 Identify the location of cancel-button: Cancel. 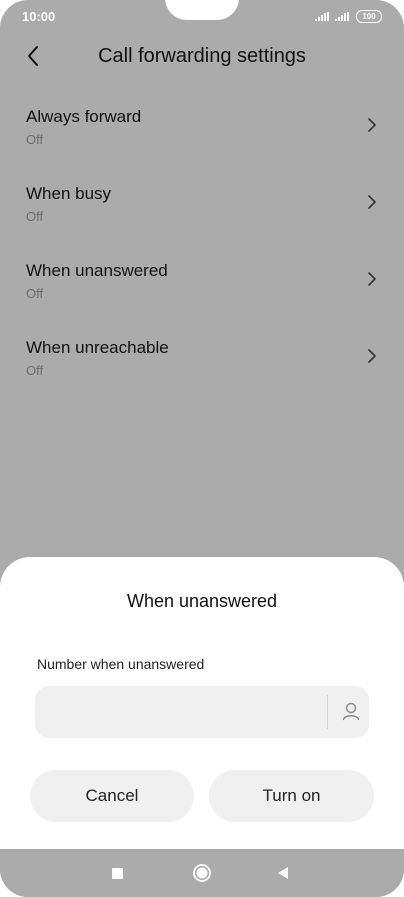
(112, 796).